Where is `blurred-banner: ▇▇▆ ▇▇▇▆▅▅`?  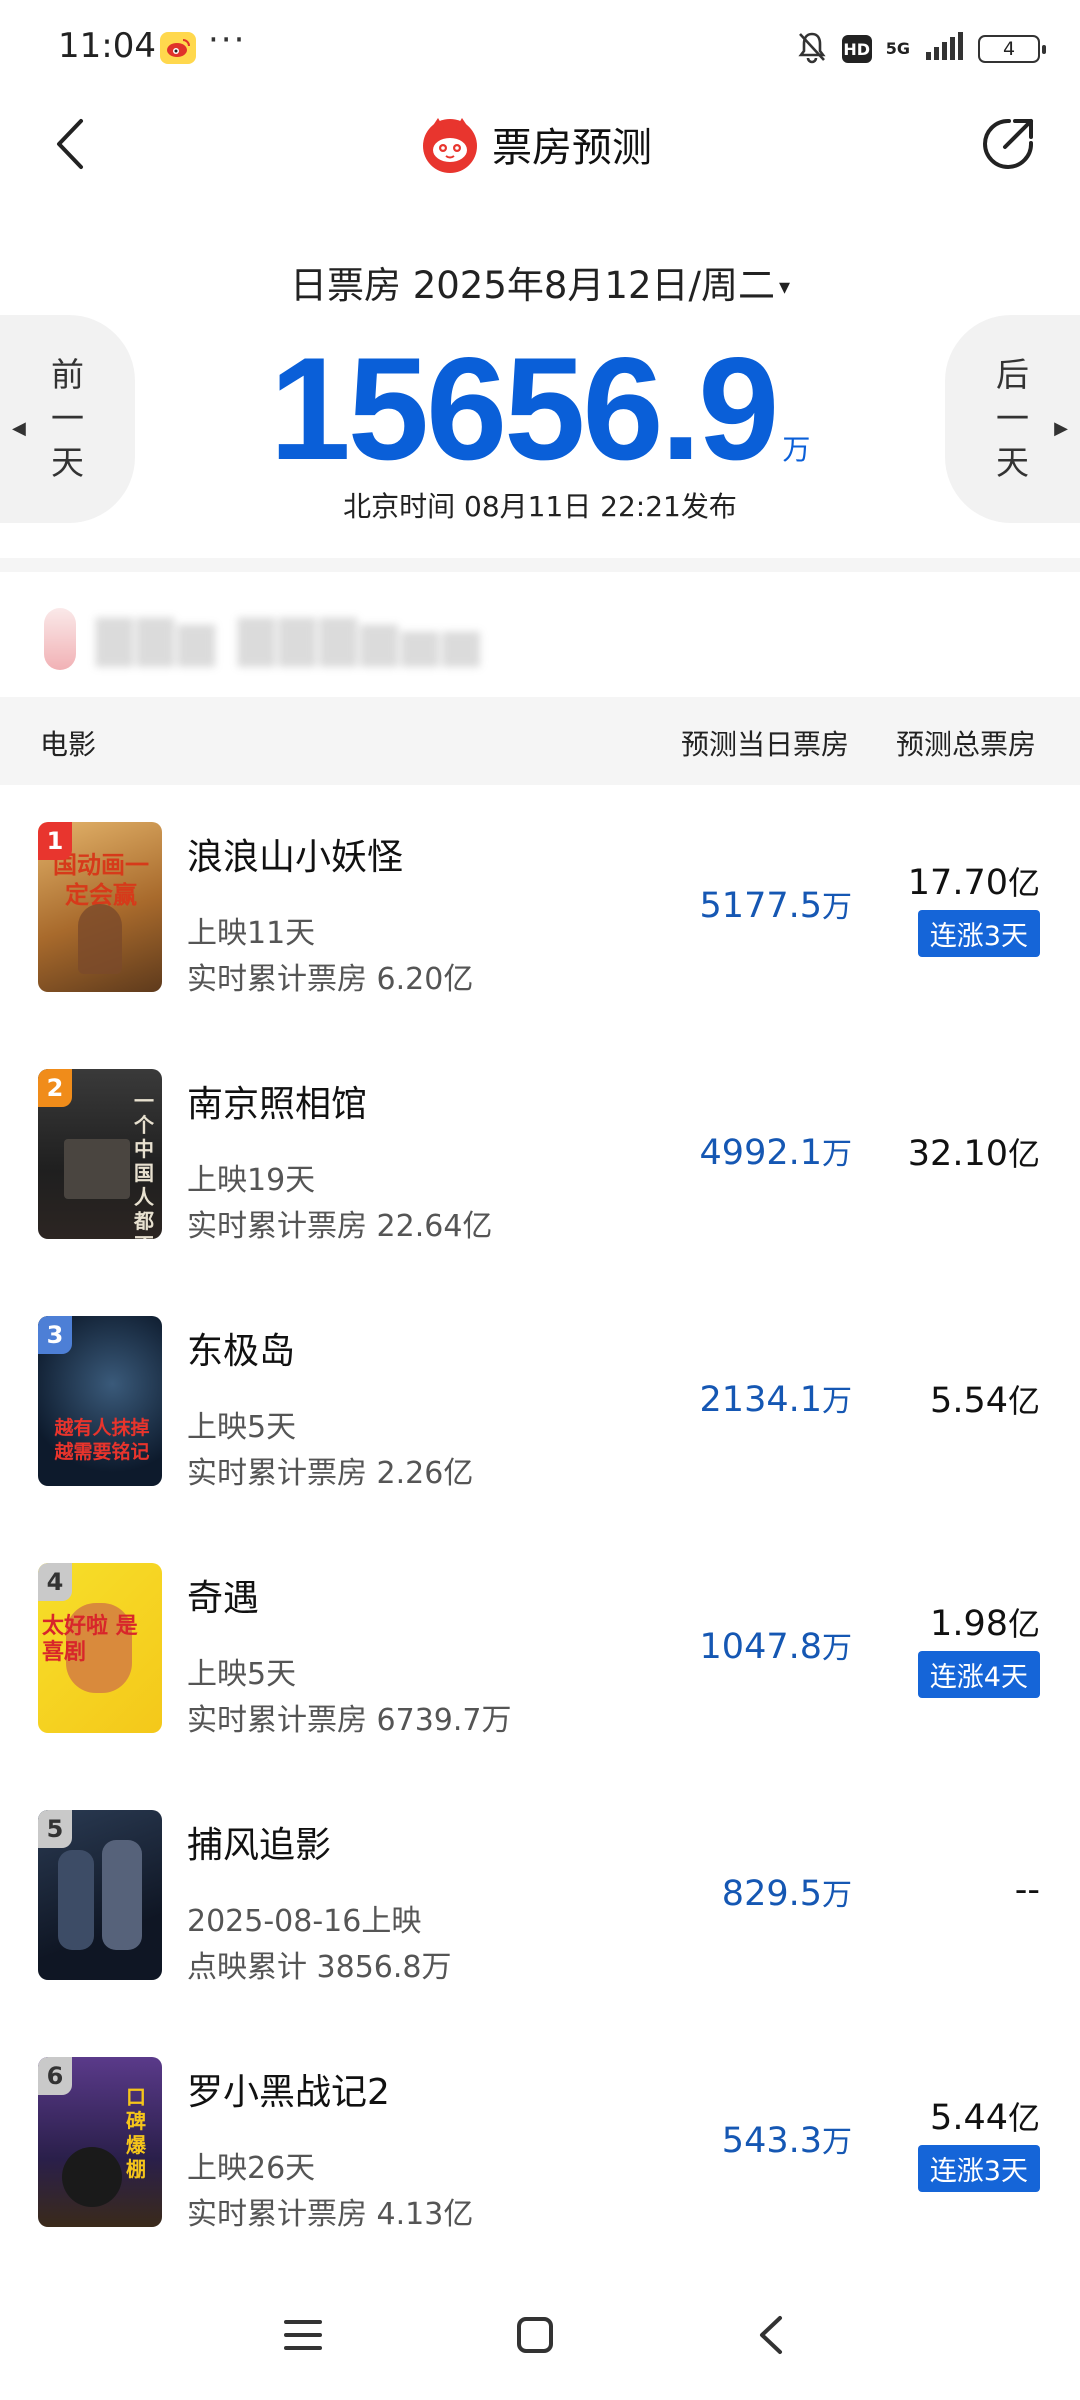 blurred-banner: ▇▇▆ ▇▇▇▆▅▅ is located at coordinates (263, 639).